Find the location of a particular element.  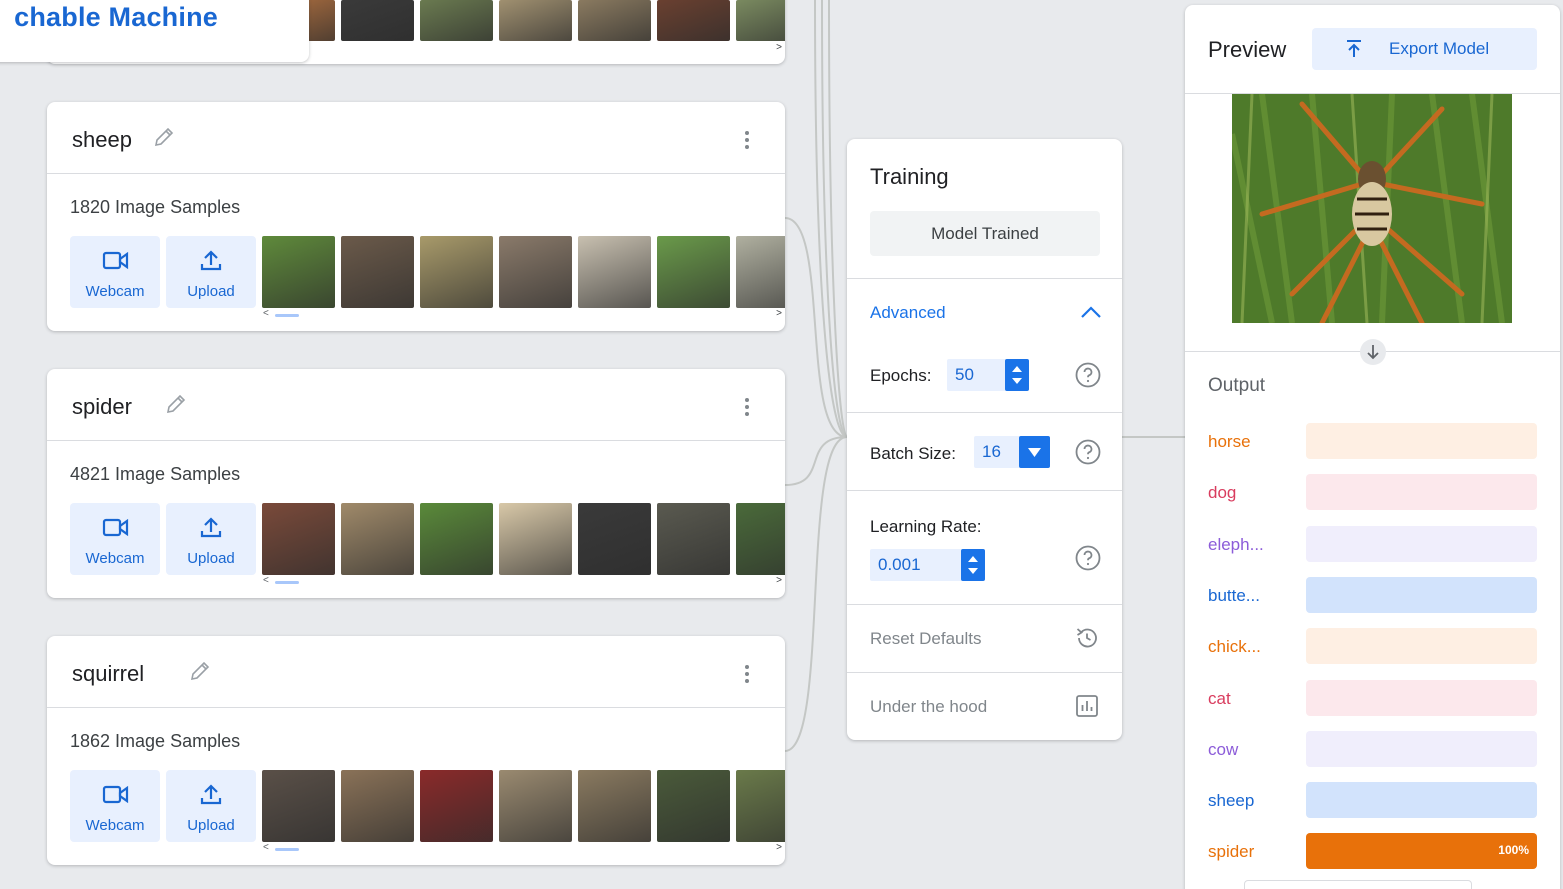

class-name: squirrel is located at coordinates (108, 674).